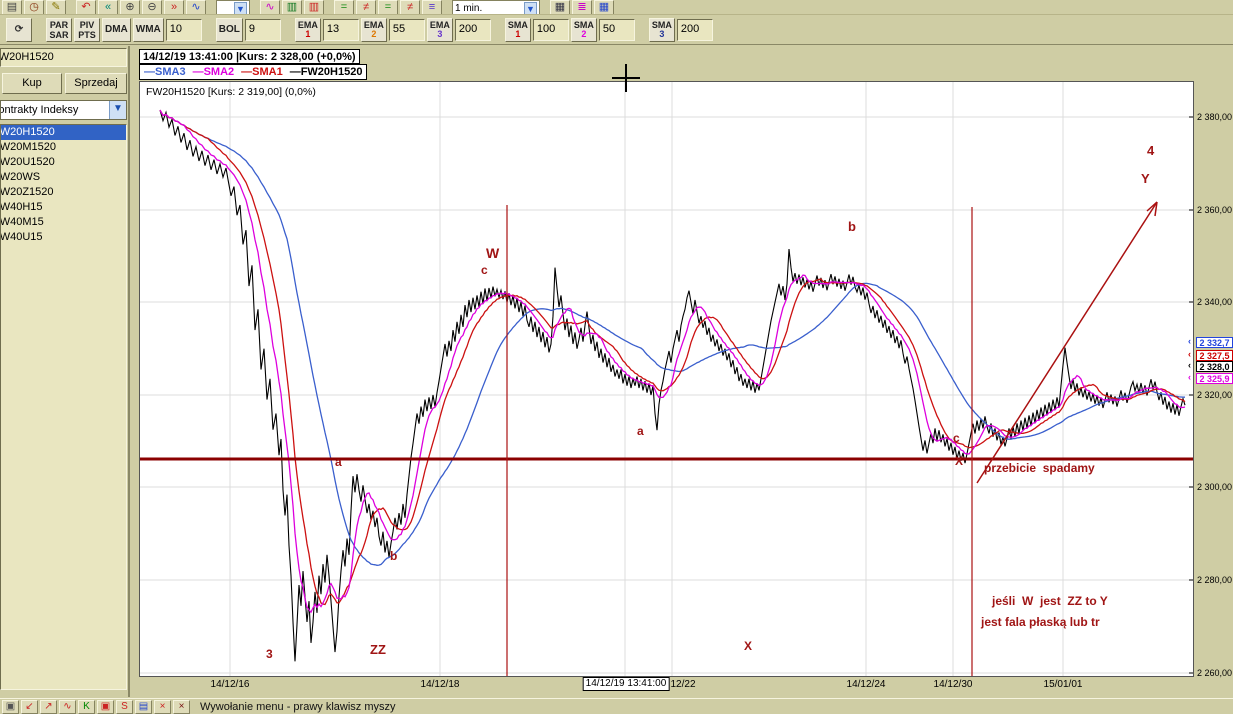  What do you see at coordinates (496, 7) in the screenshot?
I see `interval-dropdown: 1 min. ▼` at bounding box center [496, 7].